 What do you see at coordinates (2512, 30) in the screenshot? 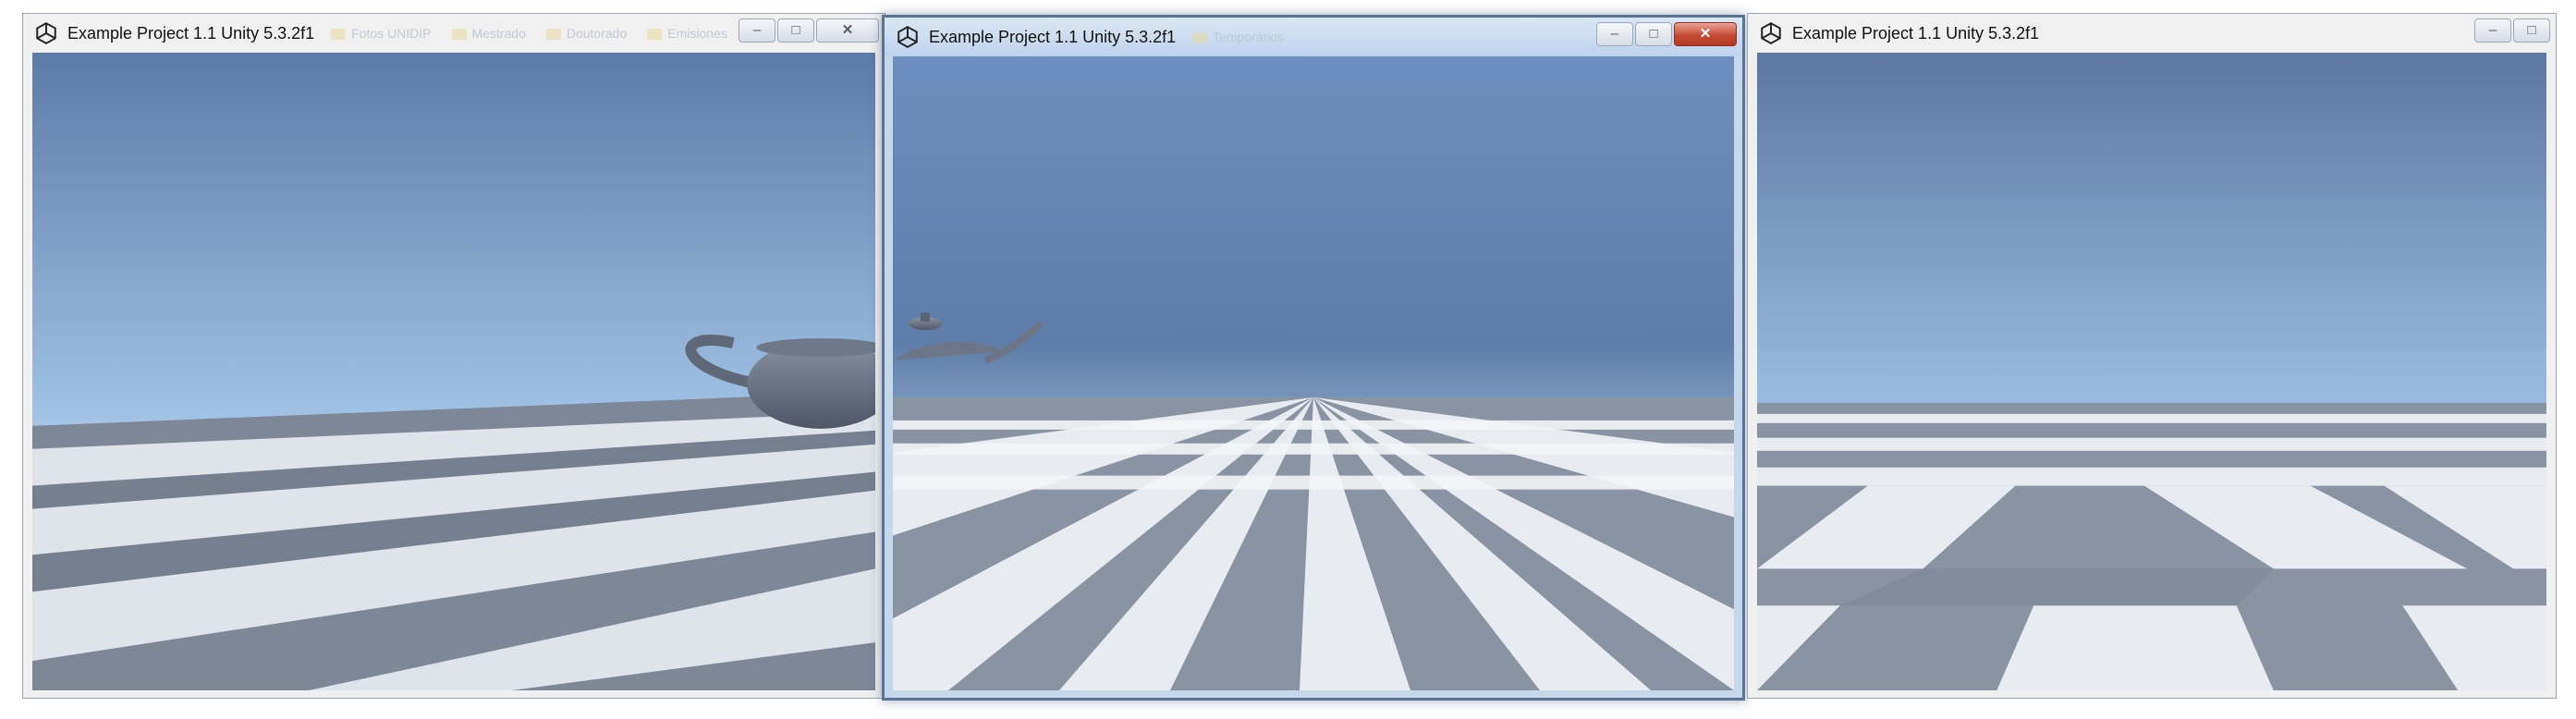
I see `window-controls: – □` at bounding box center [2512, 30].